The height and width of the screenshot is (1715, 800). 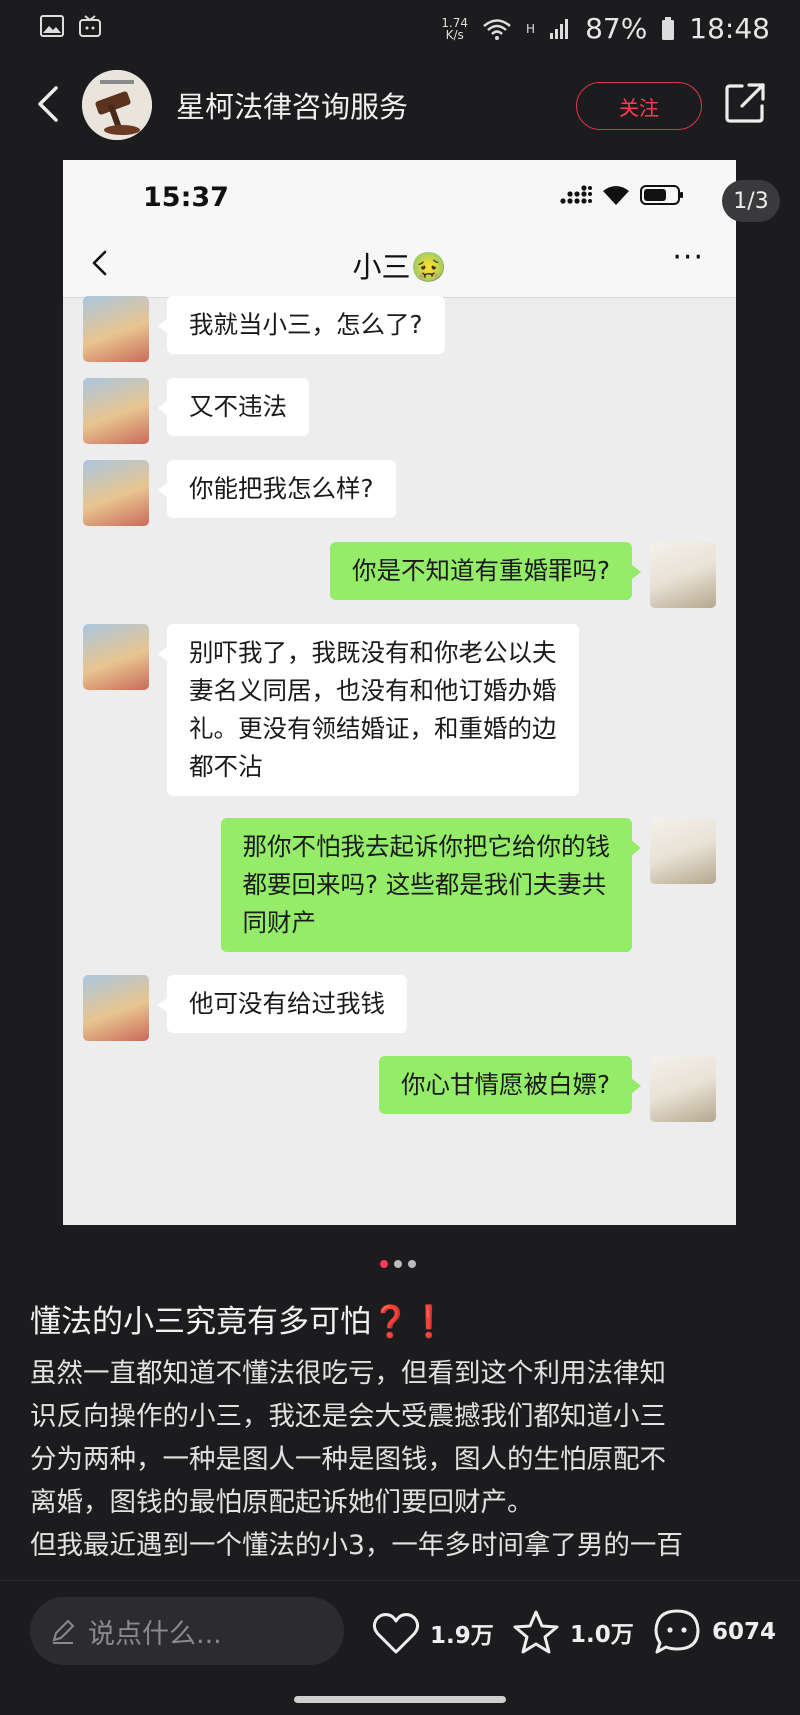 I want to click on comment-count: 6074, so click(x=744, y=1632).